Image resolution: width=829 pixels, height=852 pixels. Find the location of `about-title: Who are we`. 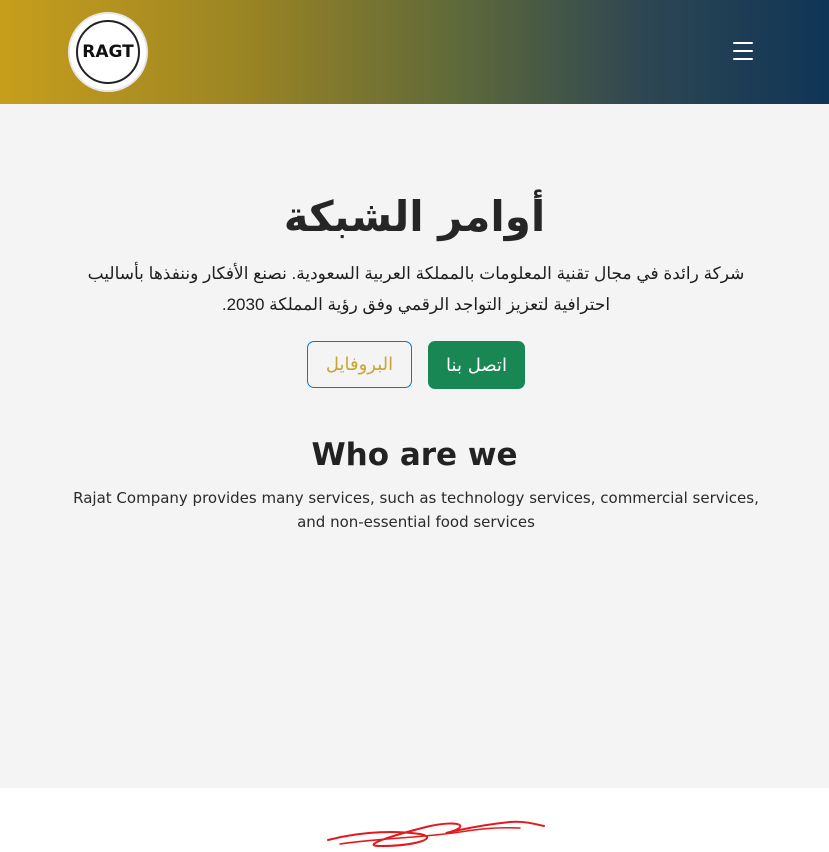

about-title: Who are we is located at coordinates (414, 455).